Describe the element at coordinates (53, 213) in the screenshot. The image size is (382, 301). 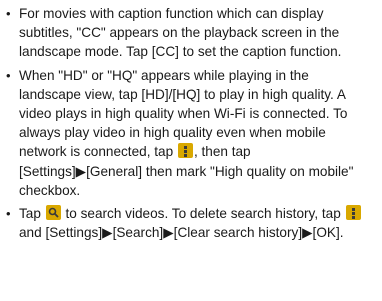
I see `search-icon` at that location.